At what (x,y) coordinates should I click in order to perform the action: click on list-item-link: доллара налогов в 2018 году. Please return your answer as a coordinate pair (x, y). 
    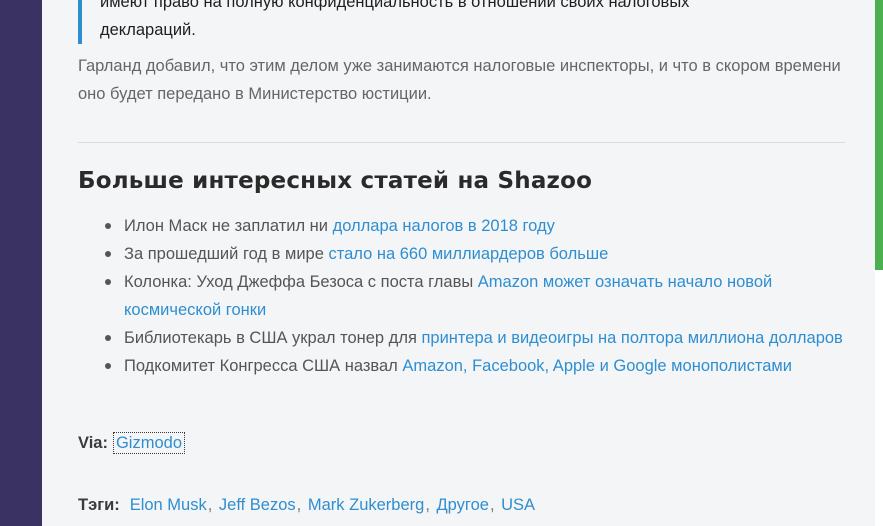
    Looking at the image, I should click on (444, 226).